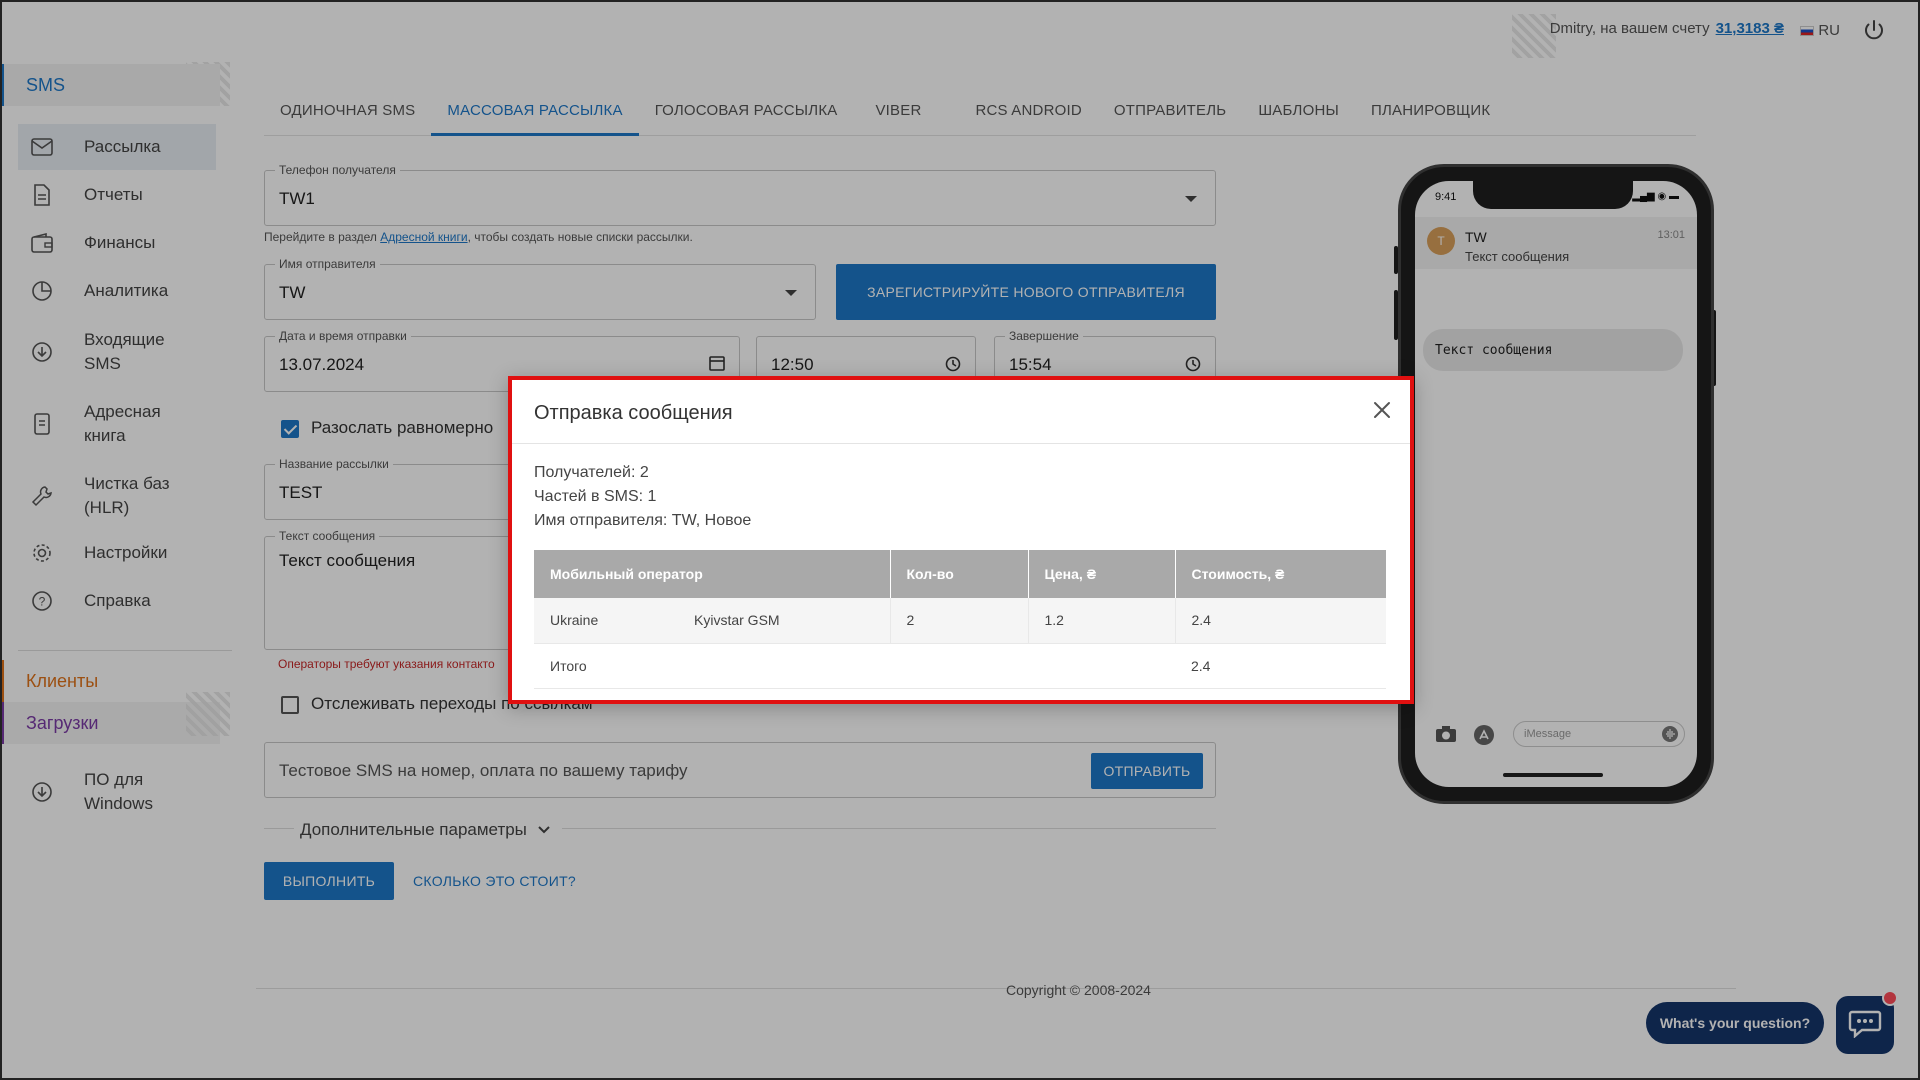 The image size is (1920, 1080). I want to click on total-cost-cell: 2.4, so click(1280, 666).